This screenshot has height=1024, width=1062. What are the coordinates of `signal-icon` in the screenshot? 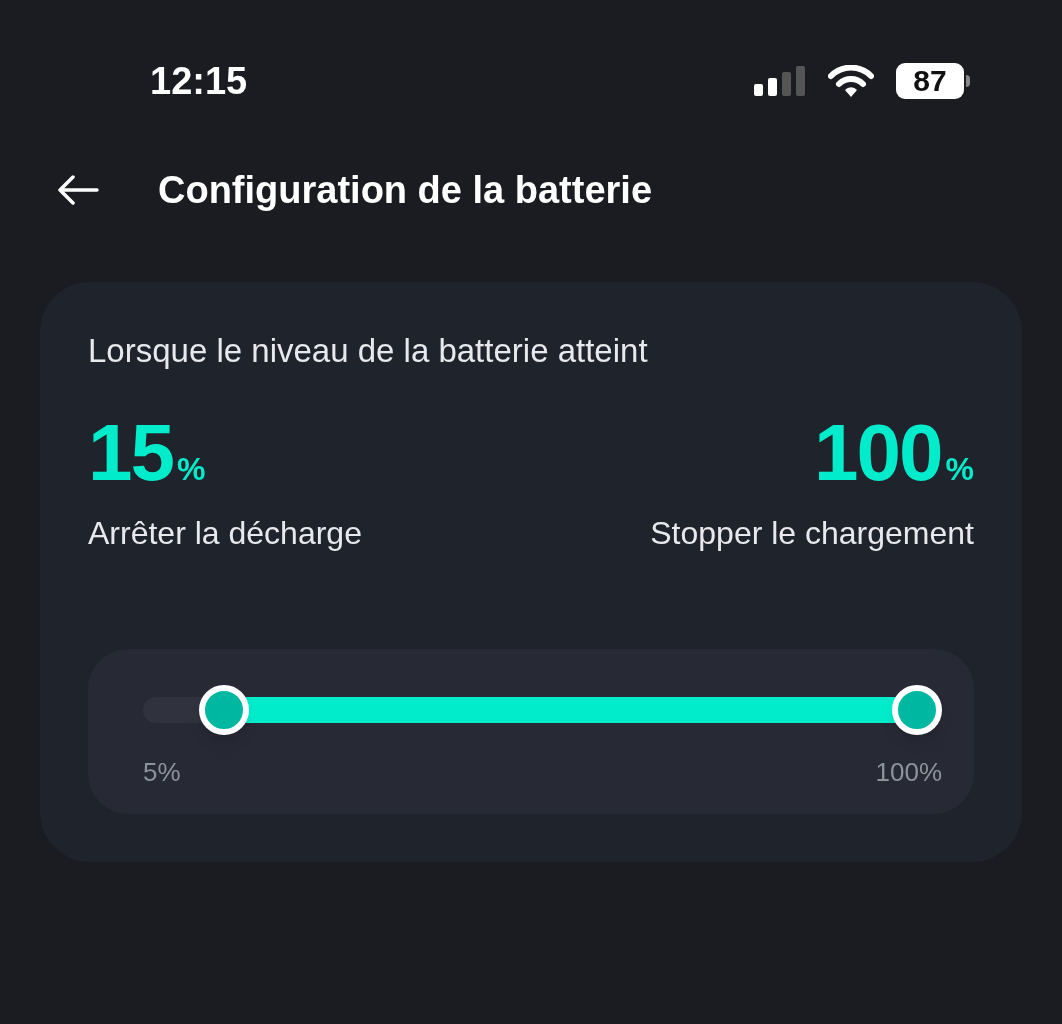 It's located at (780, 81).